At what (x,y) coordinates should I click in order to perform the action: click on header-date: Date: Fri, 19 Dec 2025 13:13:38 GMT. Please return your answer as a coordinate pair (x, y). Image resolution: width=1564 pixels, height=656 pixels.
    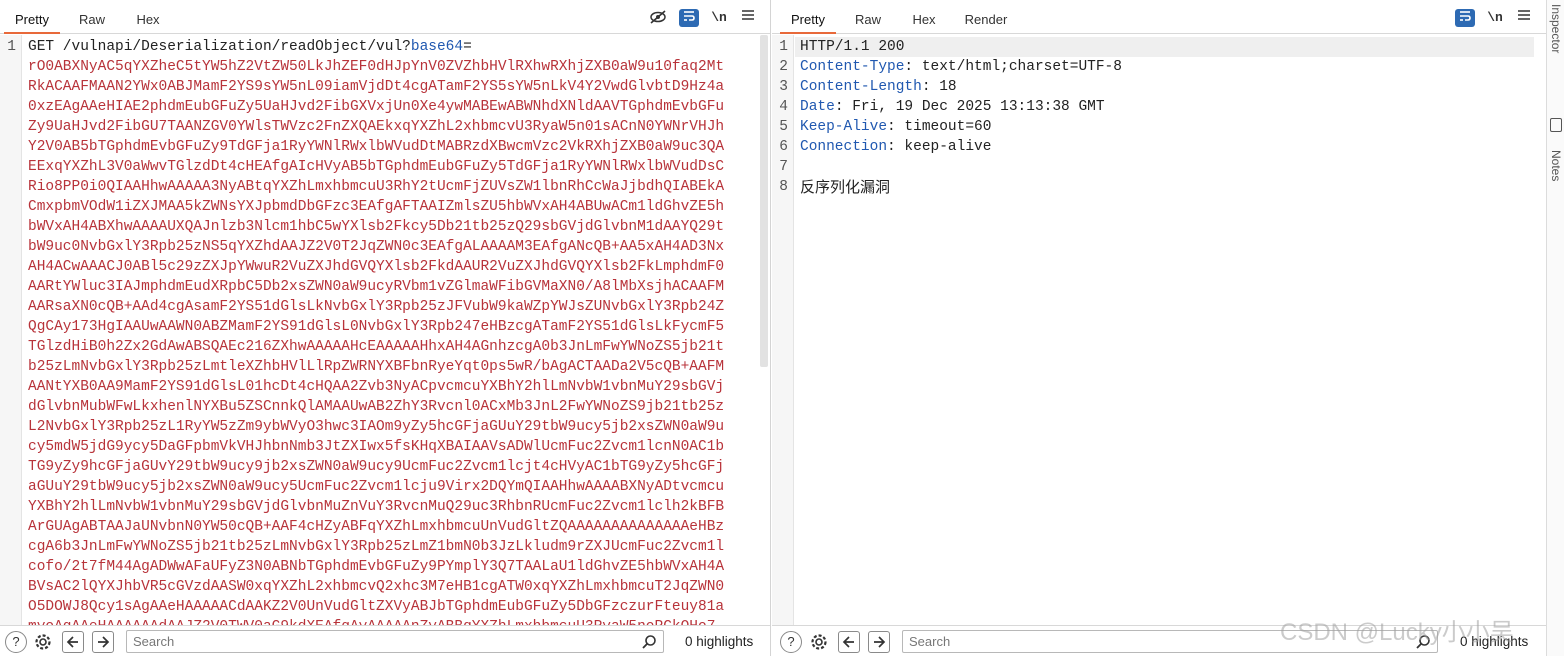
    Looking at the image, I should click on (952, 107).